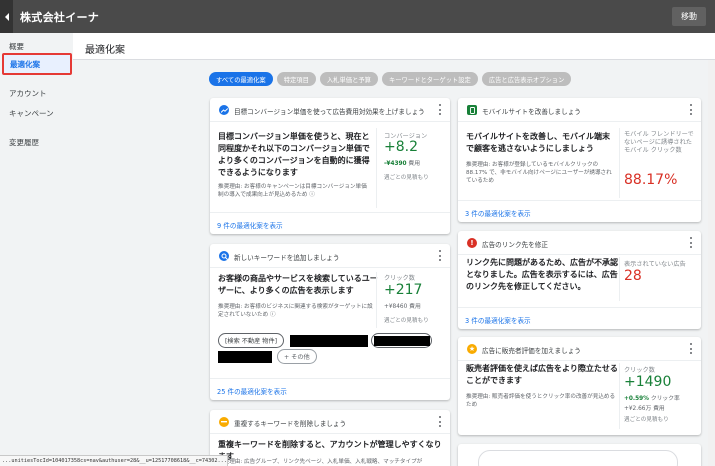 The image size is (715, 466). What do you see at coordinates (689, 16) in the screenshot?
I see `move-button: 移動` at bounding box center [689, 16].